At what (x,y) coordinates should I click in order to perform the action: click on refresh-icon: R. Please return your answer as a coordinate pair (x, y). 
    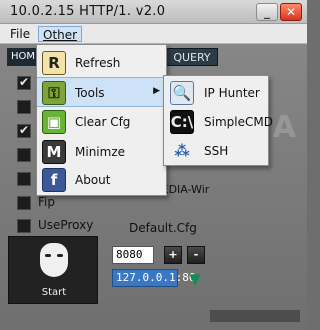
    Looking at the image, I should click on (54, 63).